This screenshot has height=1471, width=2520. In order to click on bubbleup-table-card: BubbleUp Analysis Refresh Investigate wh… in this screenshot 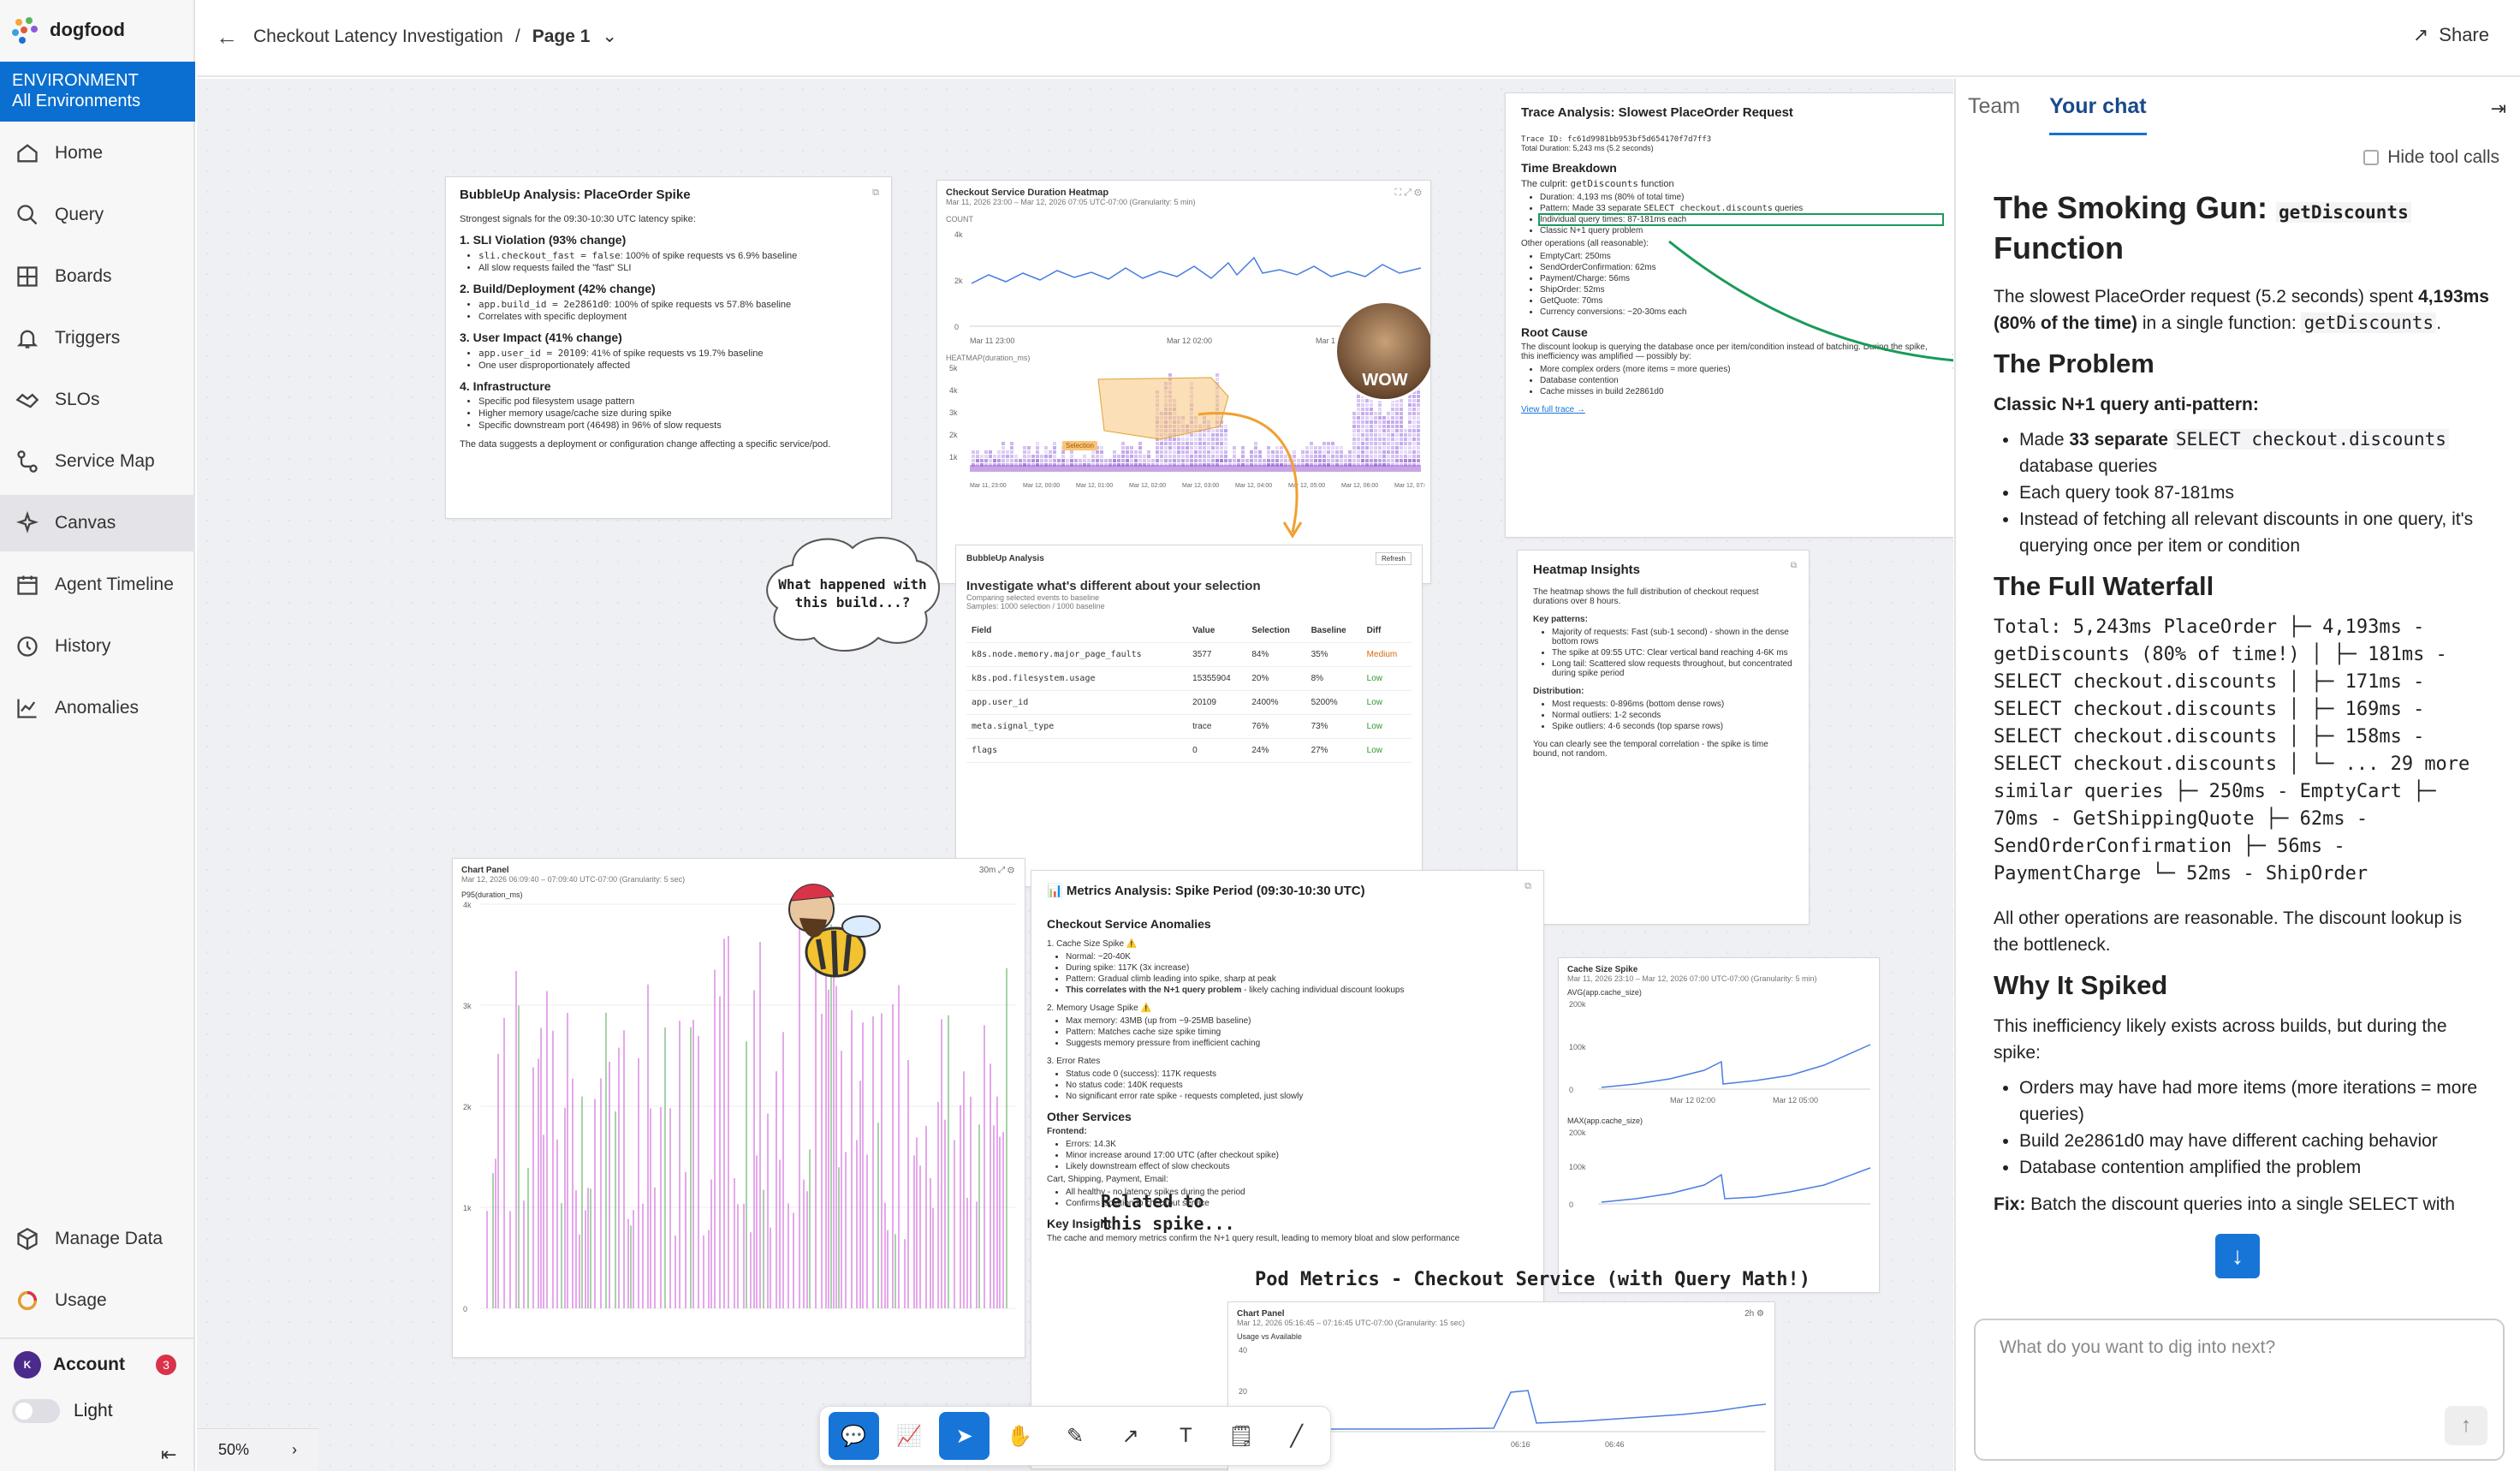, I will do `click(1189, 716)`.